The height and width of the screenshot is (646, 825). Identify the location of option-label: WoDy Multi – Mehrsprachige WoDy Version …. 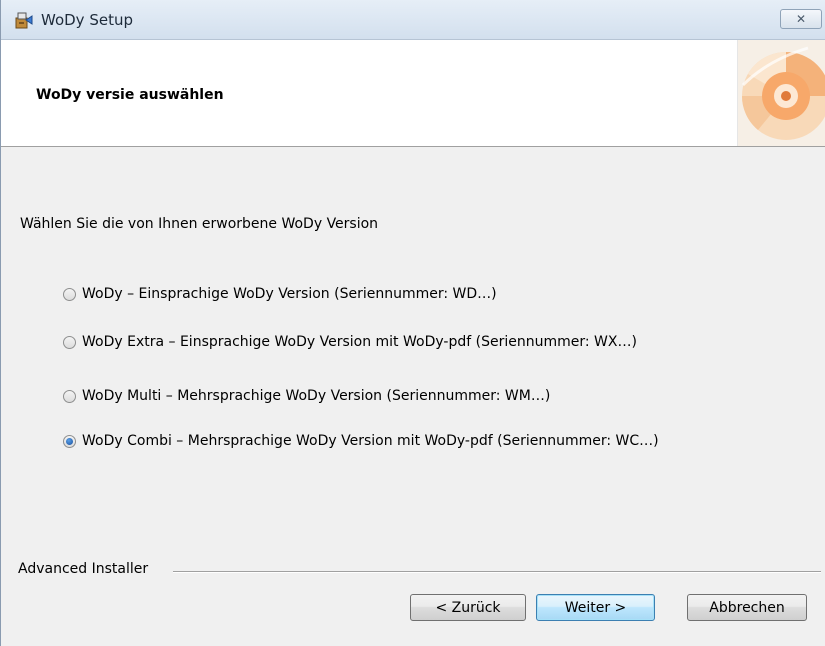
(316, 396).